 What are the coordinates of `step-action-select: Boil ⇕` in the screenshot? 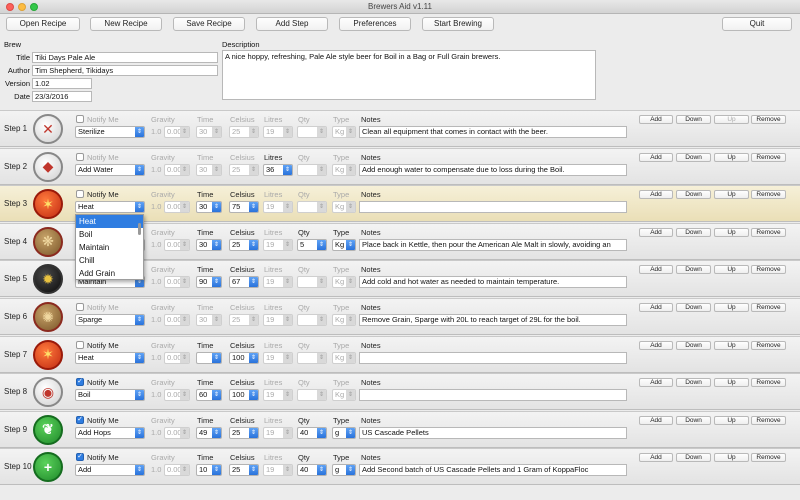 It's located at (110, 395).